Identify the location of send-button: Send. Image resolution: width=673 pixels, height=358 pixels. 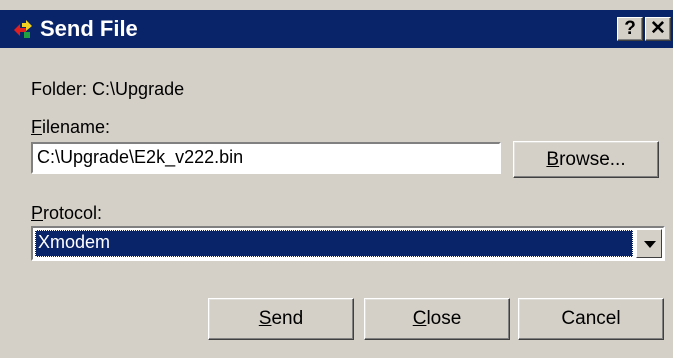
(281, 319).